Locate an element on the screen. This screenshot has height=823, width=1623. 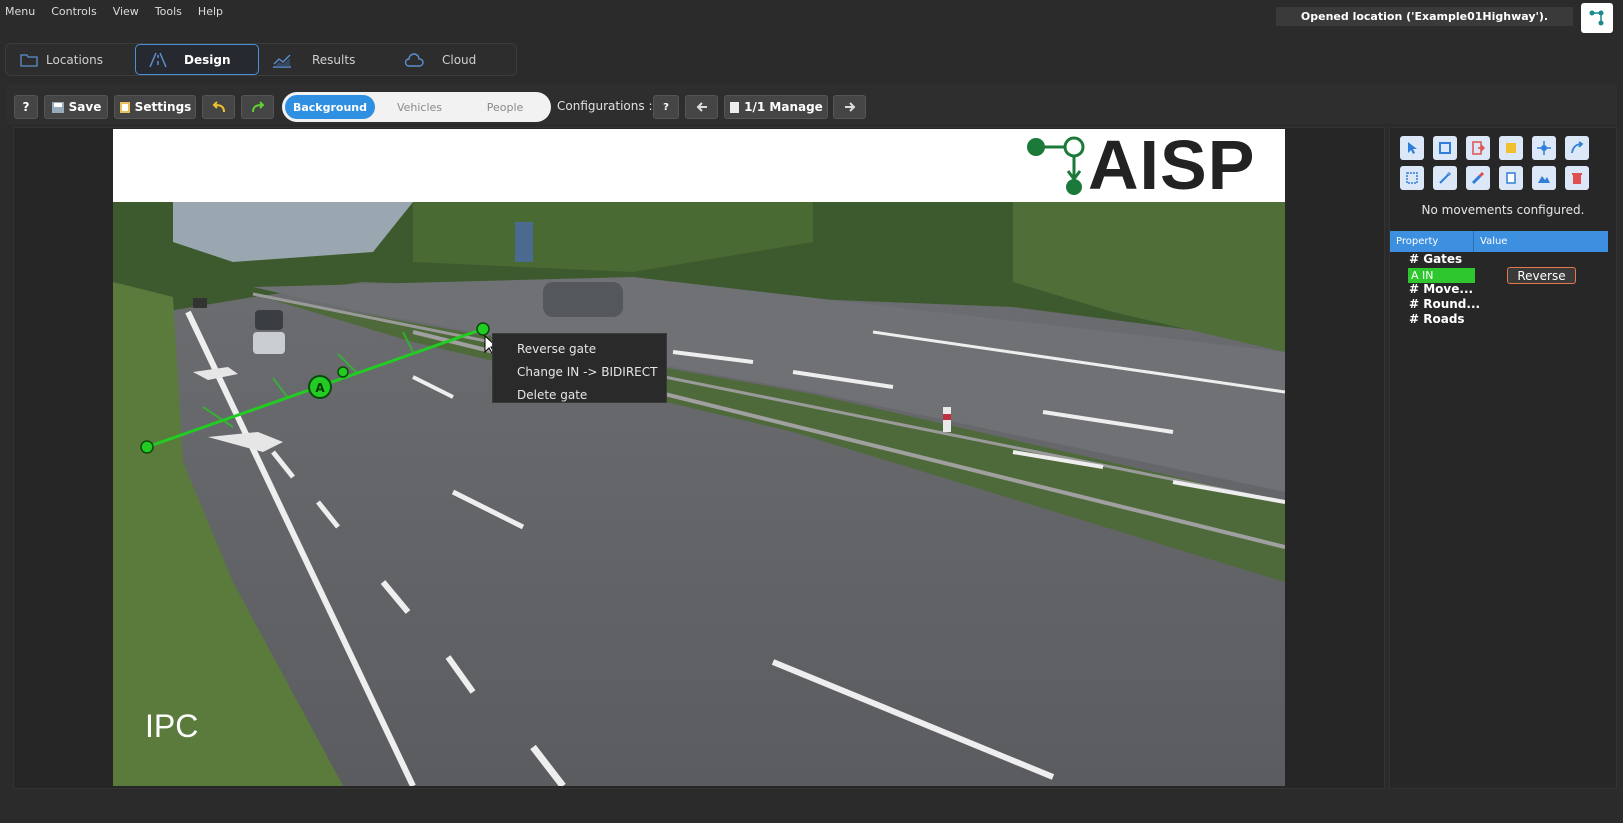
ipc-watermark: IPC is located at coordinates (171, 726).